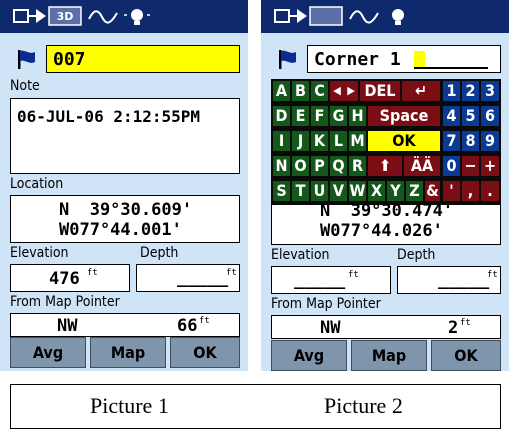 The width and height of the screenshot is (510, 433). Describe the element at coordinates (490, 191) in the screenshot. I see `key-period: .` at that location.